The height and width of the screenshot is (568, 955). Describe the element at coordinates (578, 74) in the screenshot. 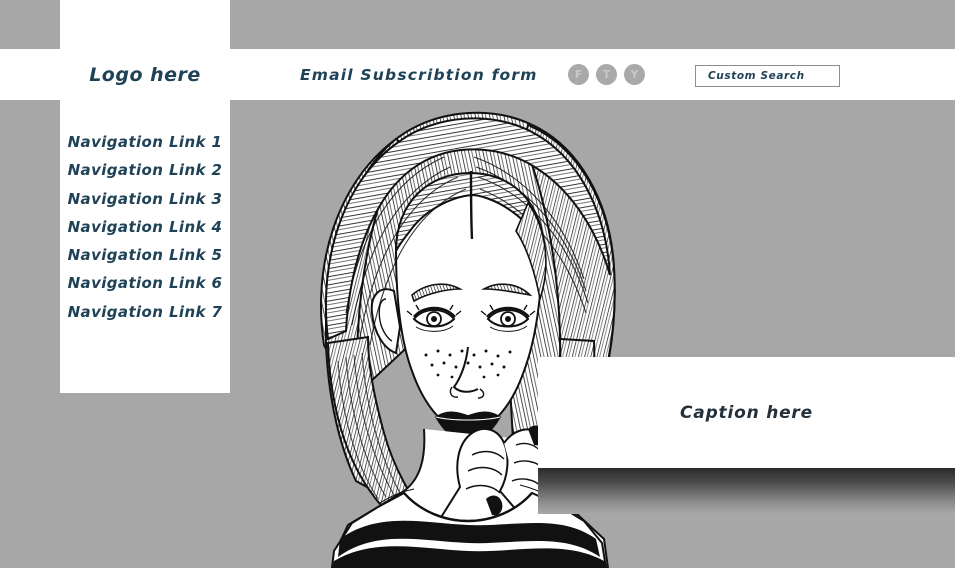

I see `facebook-icon: F` at that location.